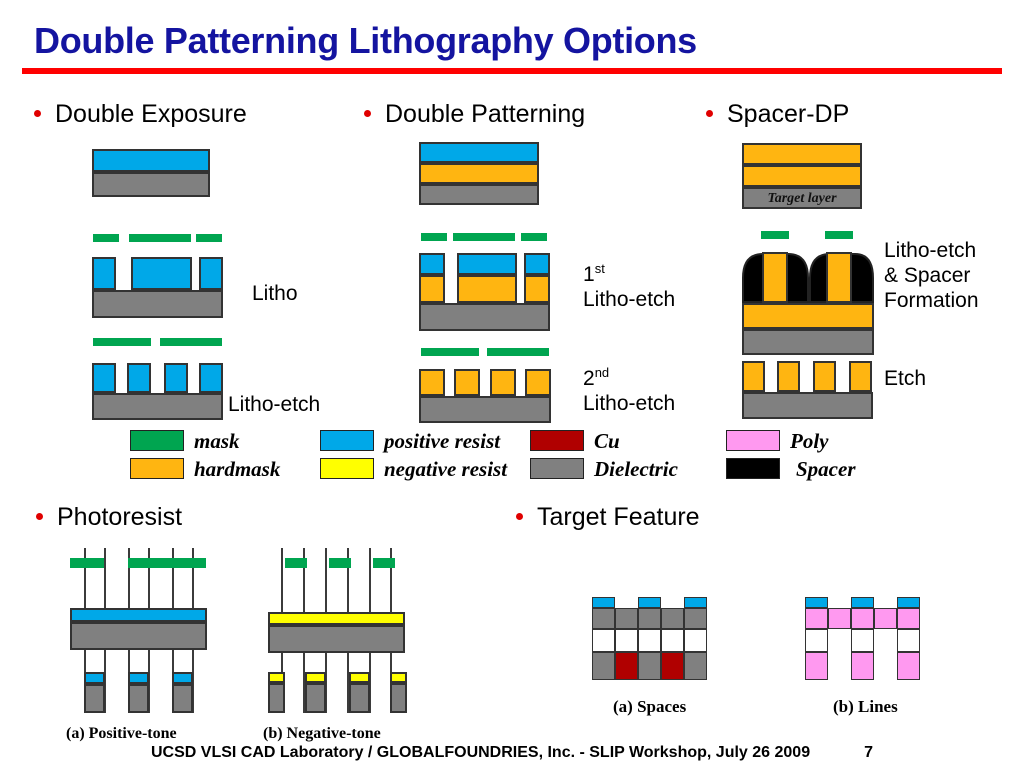 The height and width of the screenshot is (768, 1024). Describe the element at coordinates (826, 469) in the screenshot. I see `legend-label-spacer: Spacer` at that location.